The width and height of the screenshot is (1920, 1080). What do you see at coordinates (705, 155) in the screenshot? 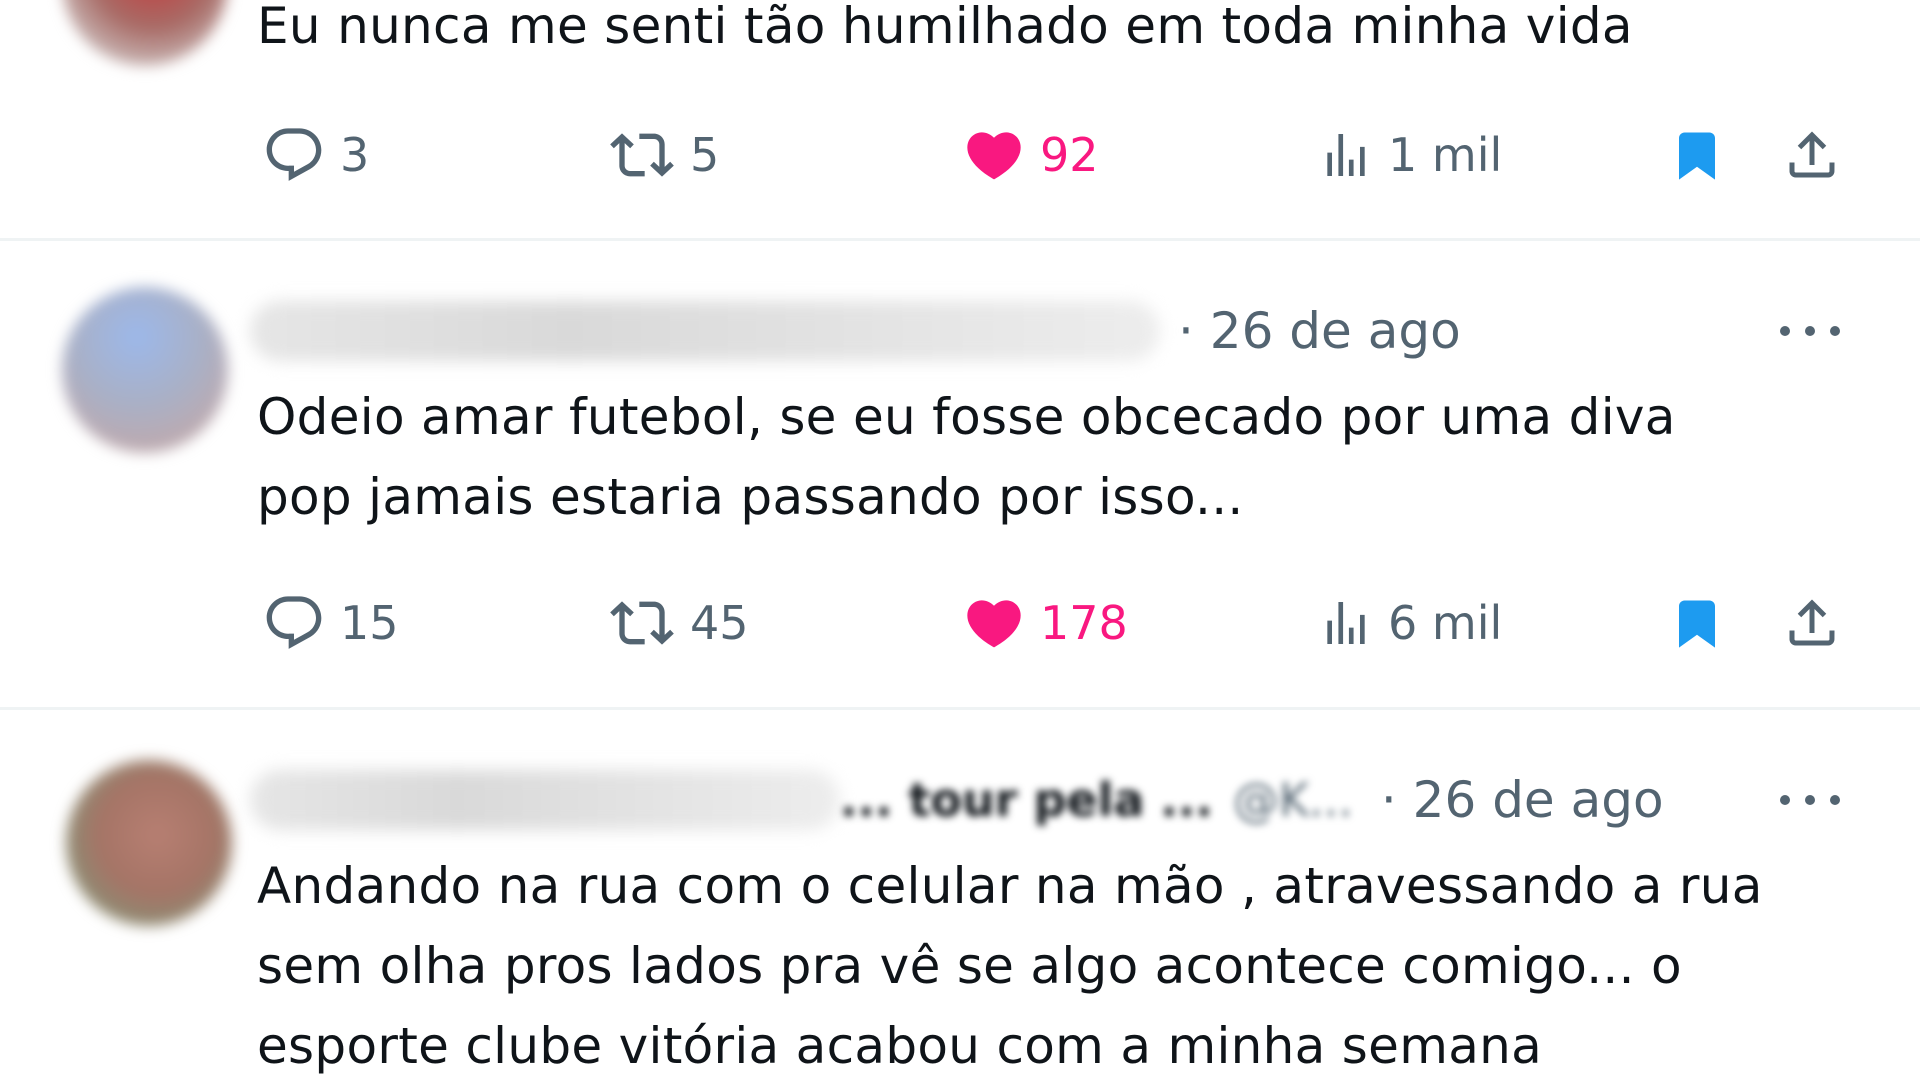
I see `retweet-count: 5` at bounding box center [705, 155].